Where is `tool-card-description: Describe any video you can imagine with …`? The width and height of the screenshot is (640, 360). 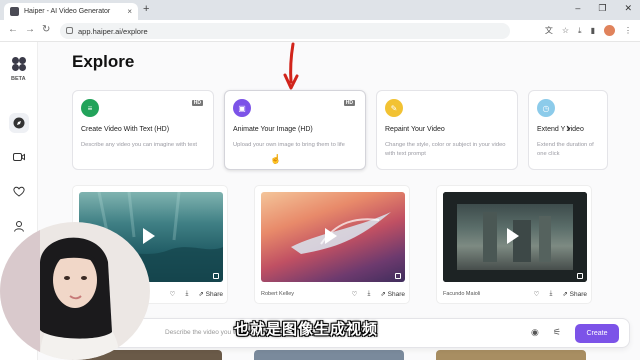
tool-card-description: Describe any video you can imagine with … is located at coordinates (139, 145).